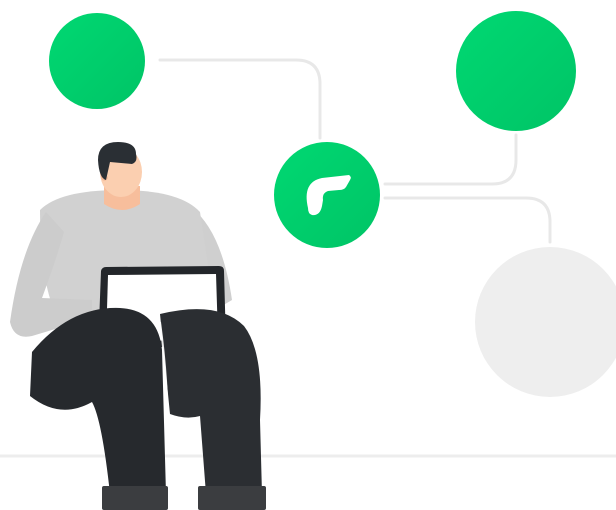 This screenshot has width=616, height=510. I want to click on green-node-top-left, so click(97, 61).